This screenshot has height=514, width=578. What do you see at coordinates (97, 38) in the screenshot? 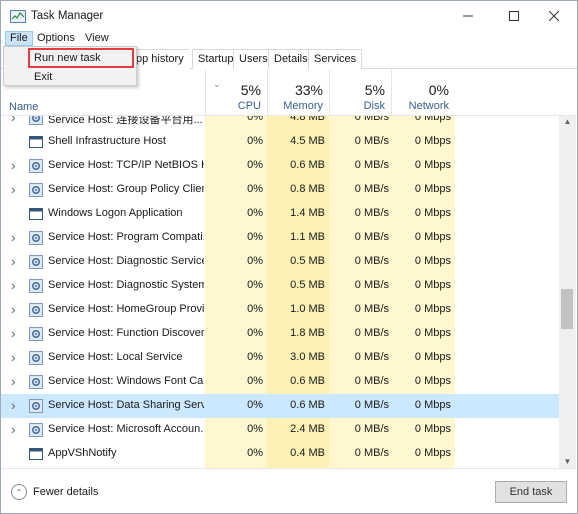
I see `menu-view: View` at bounding box center [97, 38].